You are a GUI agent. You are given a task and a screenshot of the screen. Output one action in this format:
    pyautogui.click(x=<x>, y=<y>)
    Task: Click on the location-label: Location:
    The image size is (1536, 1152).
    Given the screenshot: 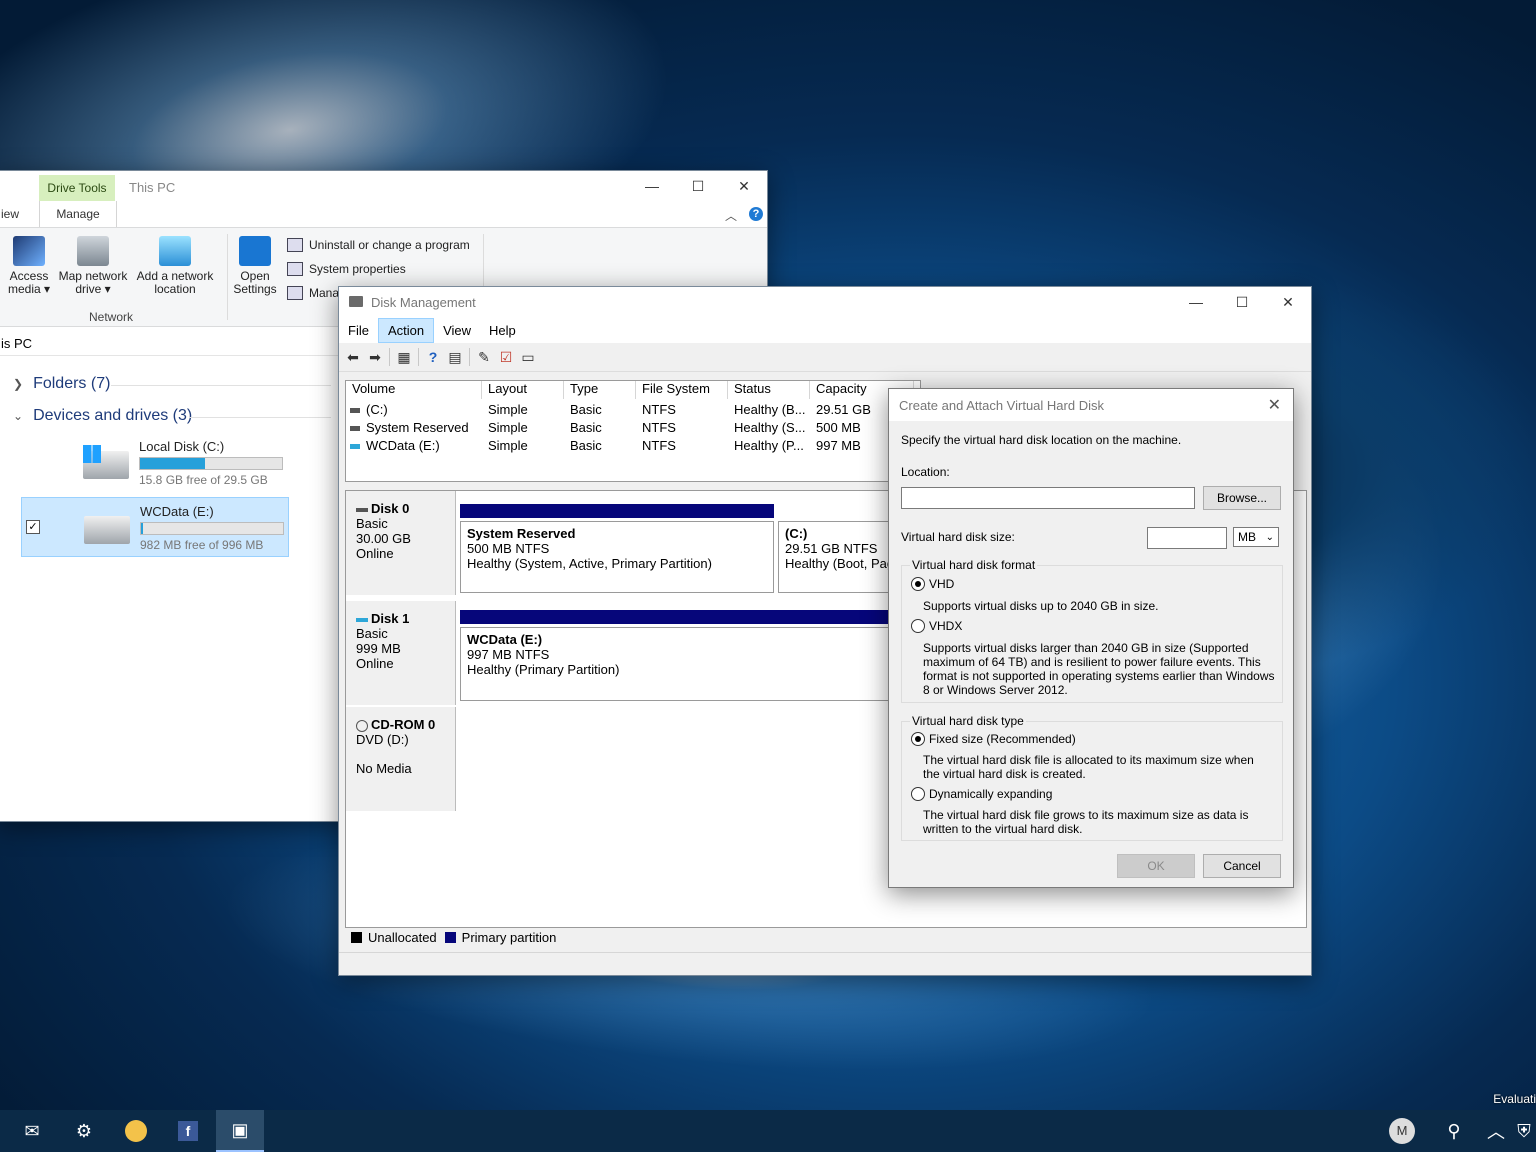 What is the action you would take?
    pyautogui.click(x=925, y=472)
    